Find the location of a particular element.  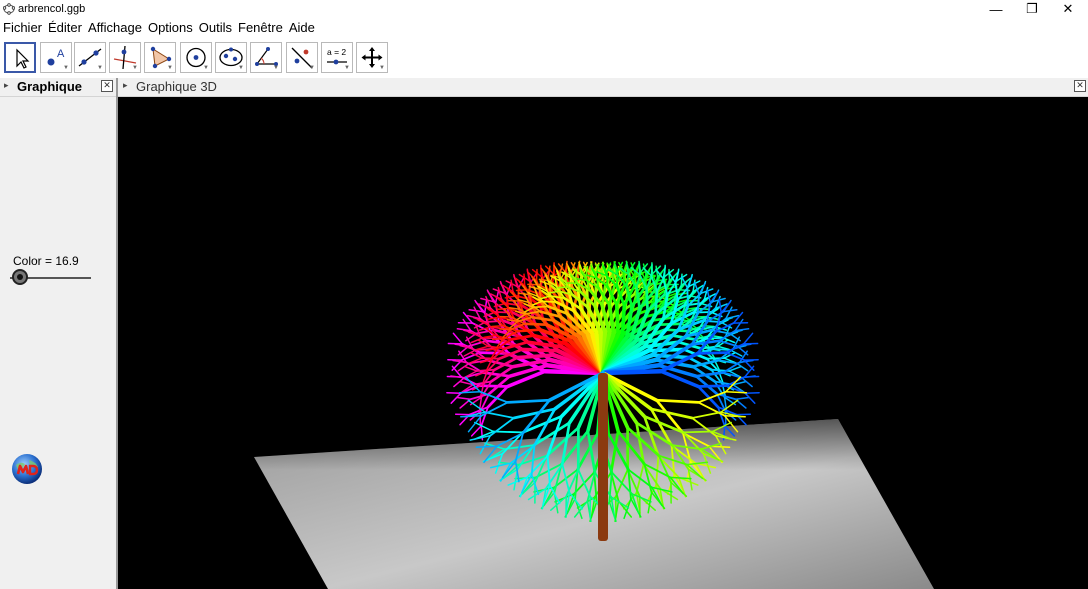

graphics-view is located at coordinates (58, 343).